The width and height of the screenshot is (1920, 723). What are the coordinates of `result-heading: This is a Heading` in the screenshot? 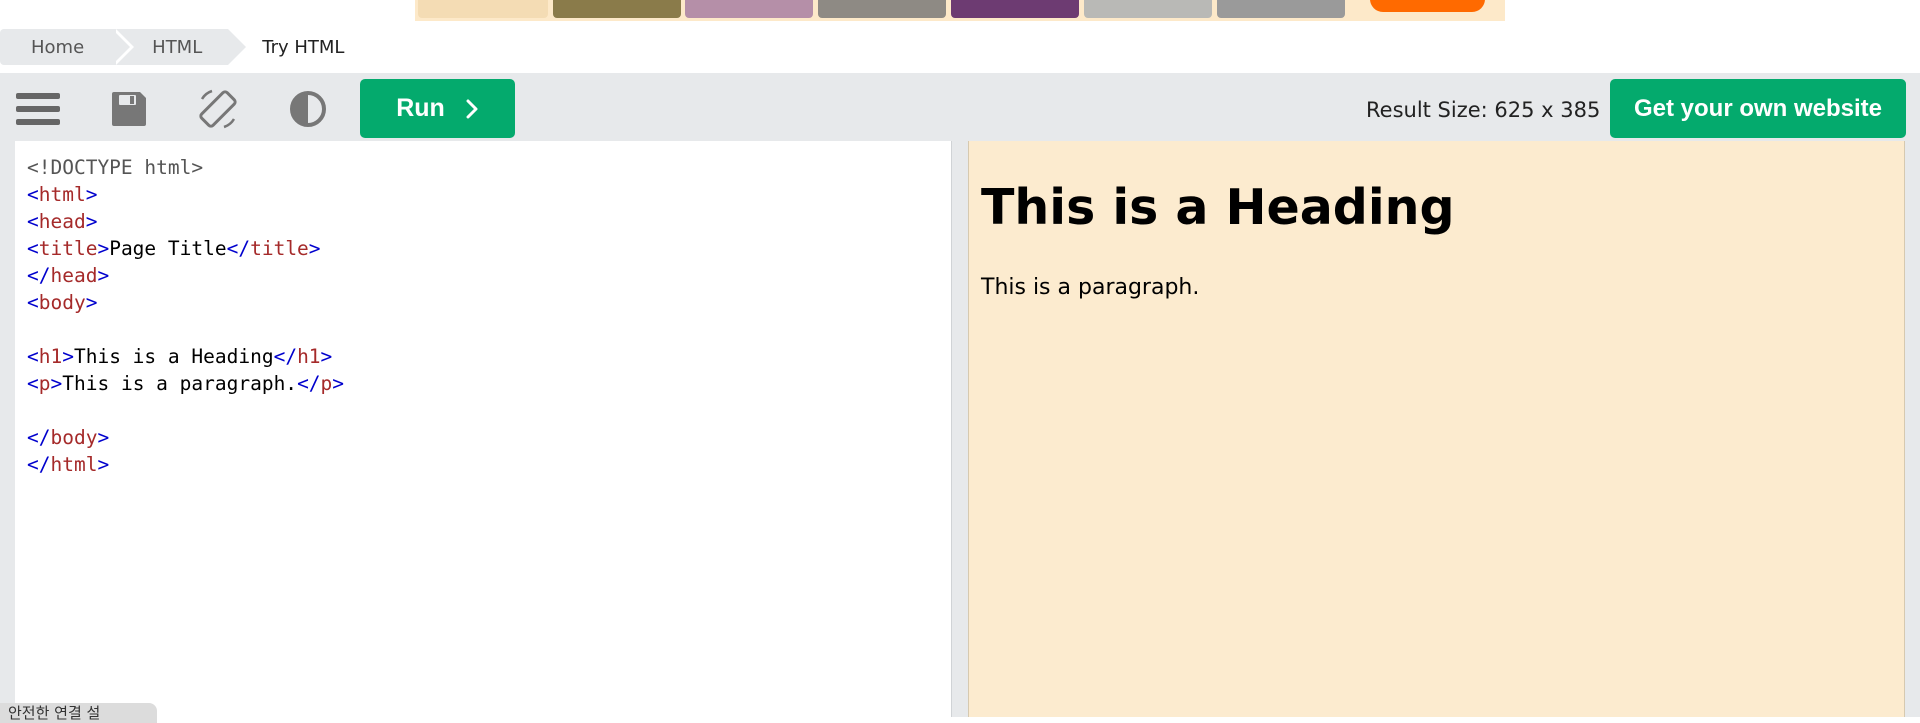 It's located at (1218, 207).